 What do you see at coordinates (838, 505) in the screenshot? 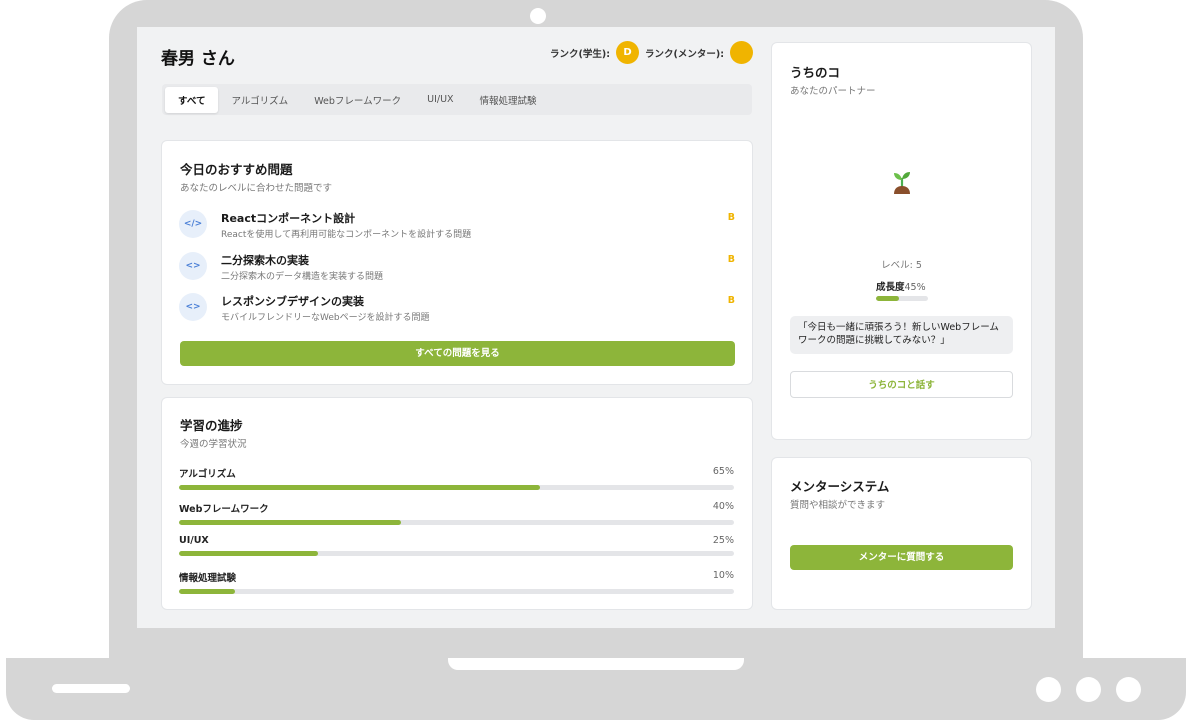
I see `mentor-subtitle: 質問や相談ができます` at bounding box center [838, 505].